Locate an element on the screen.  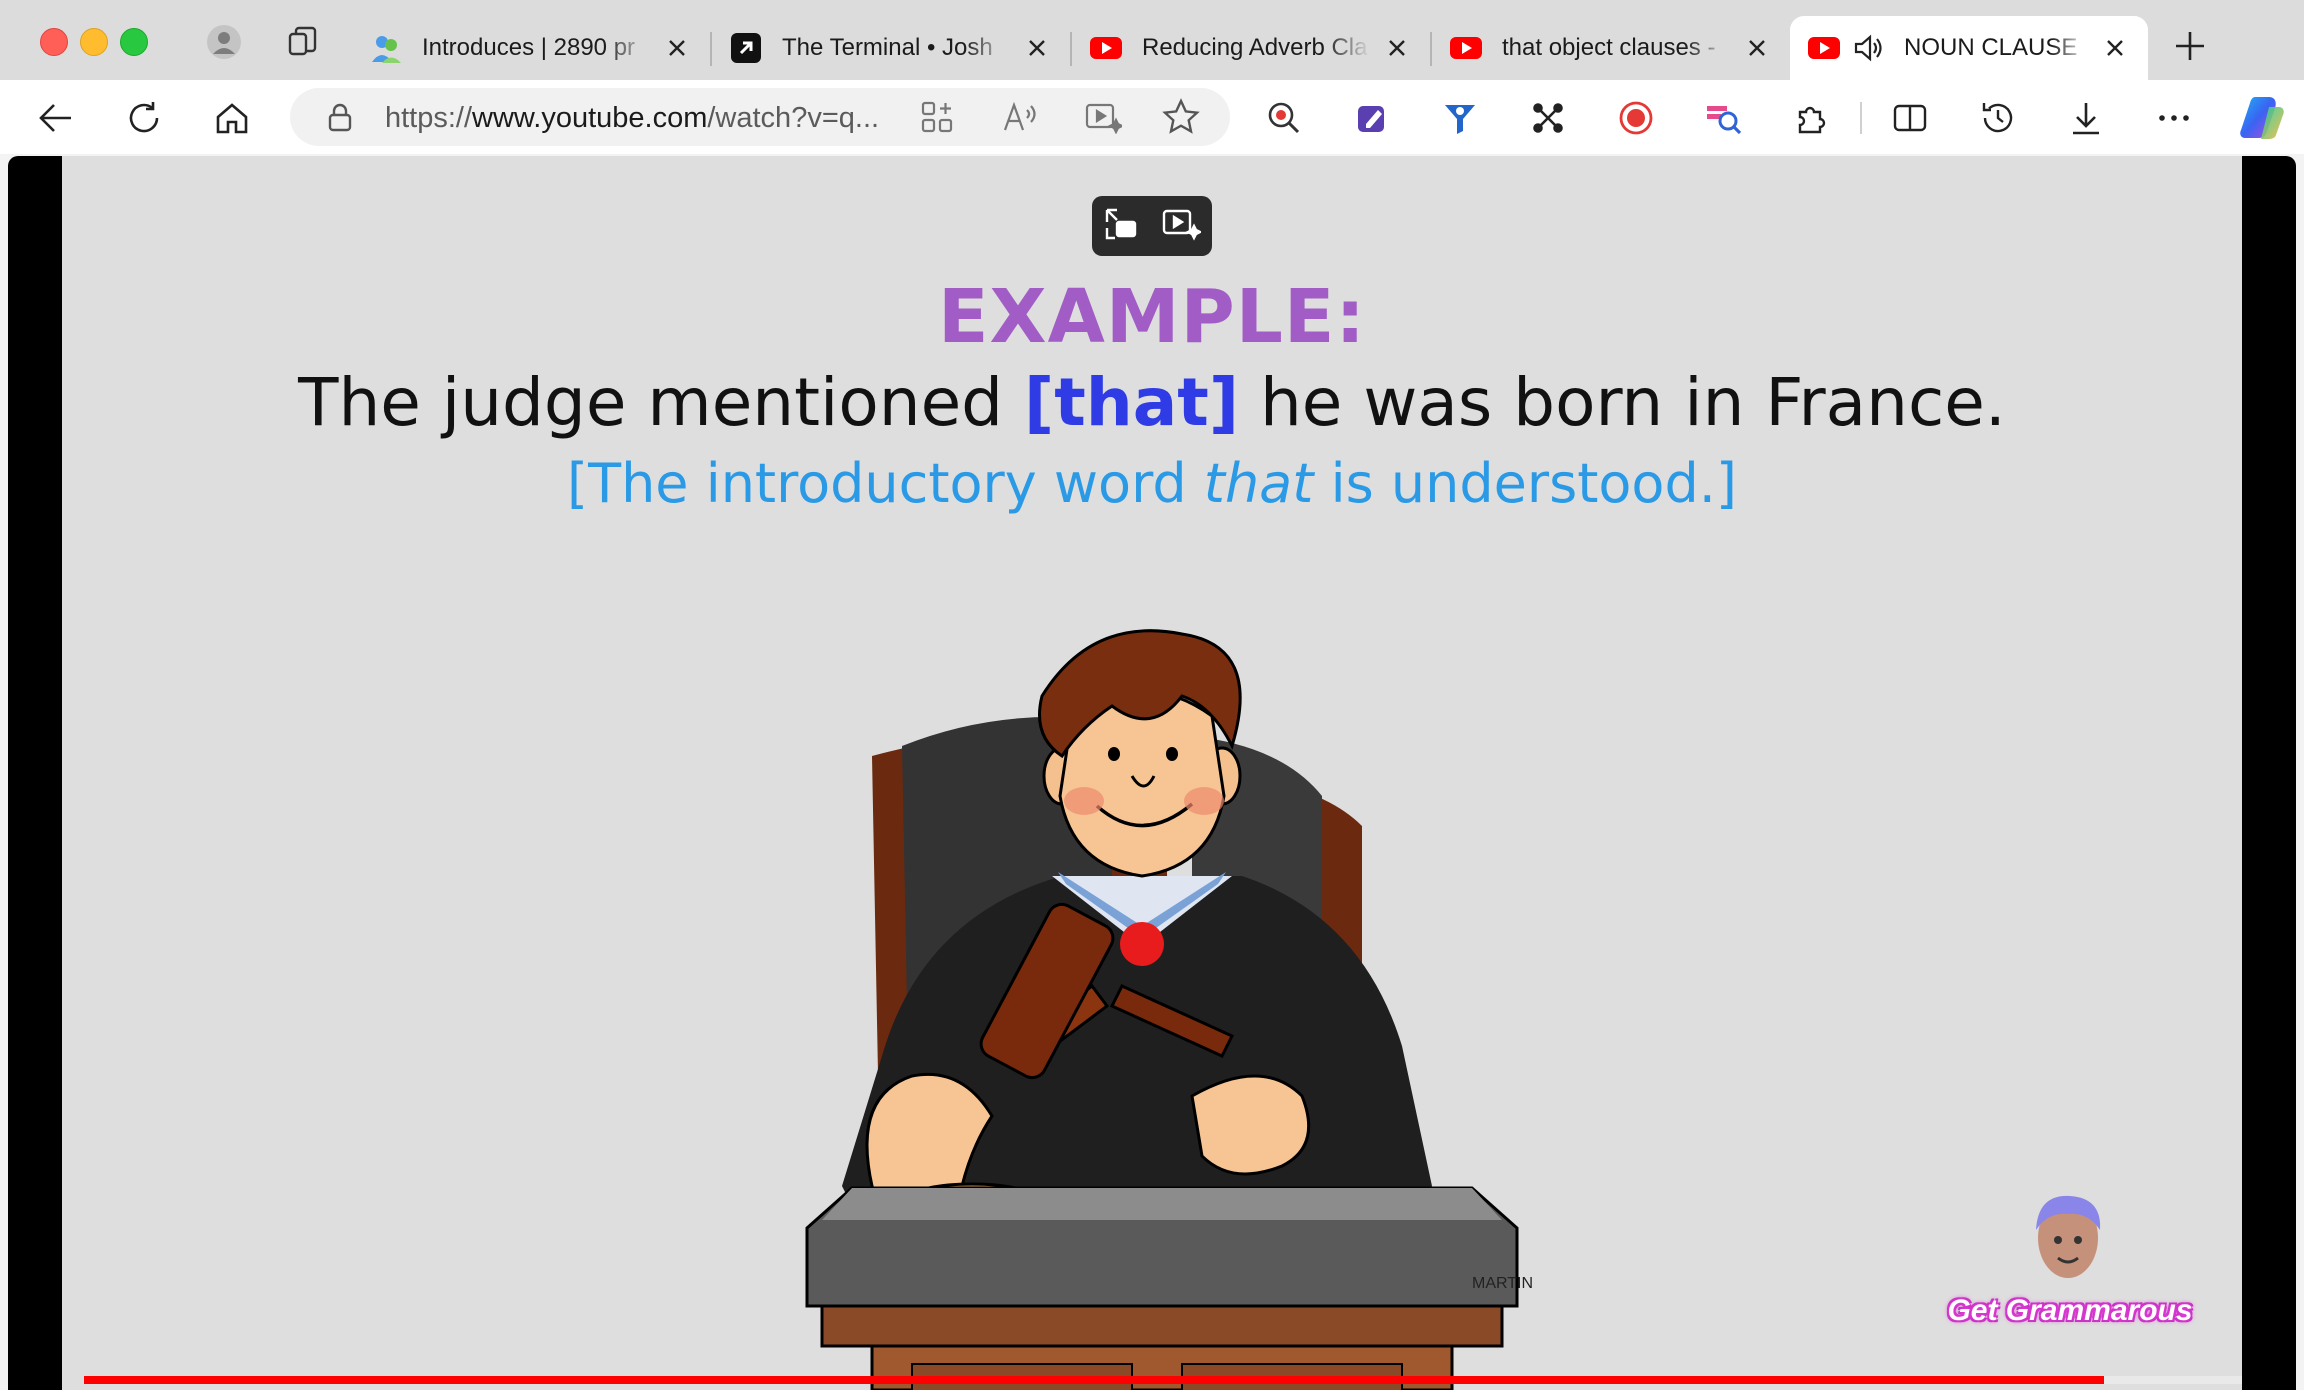
example-label: EXAMPLE: is located at coordinates (1152, 317).